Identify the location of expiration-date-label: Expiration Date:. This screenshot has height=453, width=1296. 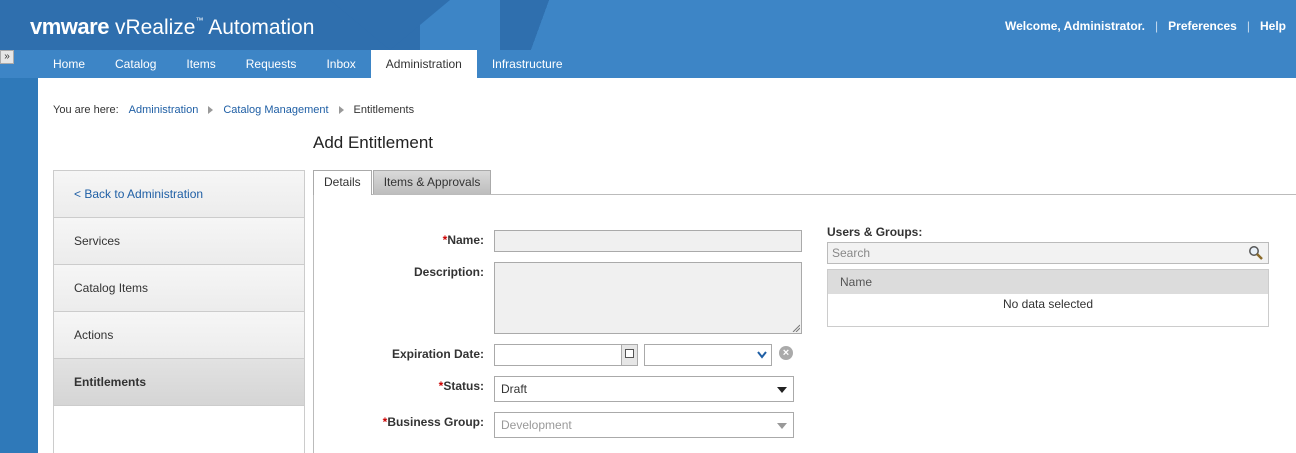
(437, 354).